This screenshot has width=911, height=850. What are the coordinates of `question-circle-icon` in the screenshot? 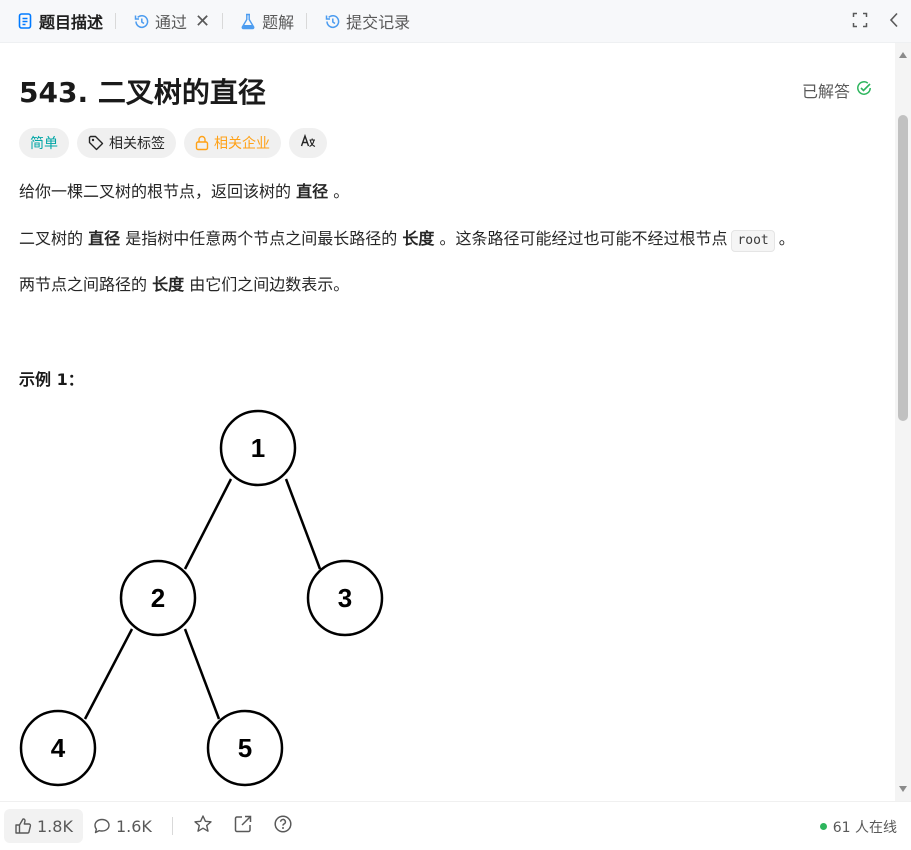 It's located at (283, 826).